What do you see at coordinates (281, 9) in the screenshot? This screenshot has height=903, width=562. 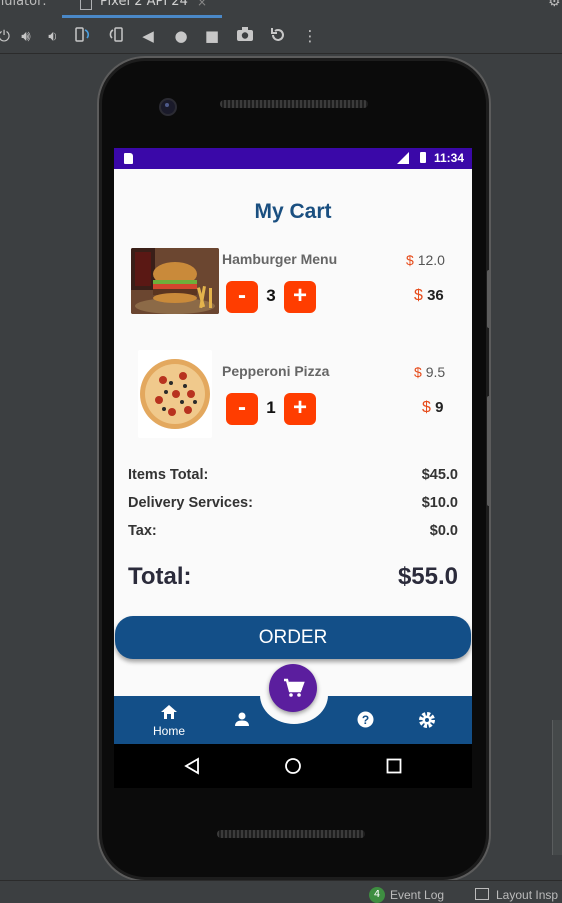 I see `ide-tab-bar: nulator: Pixel 2 API 24 × ⚙` at bounding box center [281, 9].